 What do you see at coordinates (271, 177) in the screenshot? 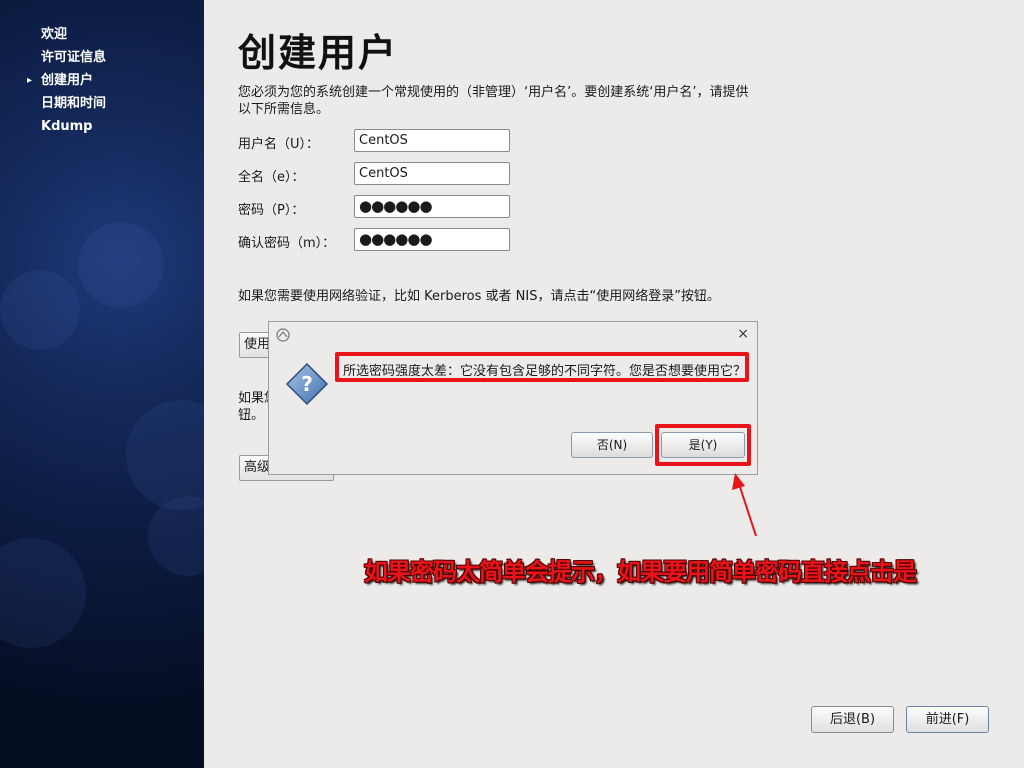
I see `fullname-label: 全名（e）：` at bounding box center [271, 177].